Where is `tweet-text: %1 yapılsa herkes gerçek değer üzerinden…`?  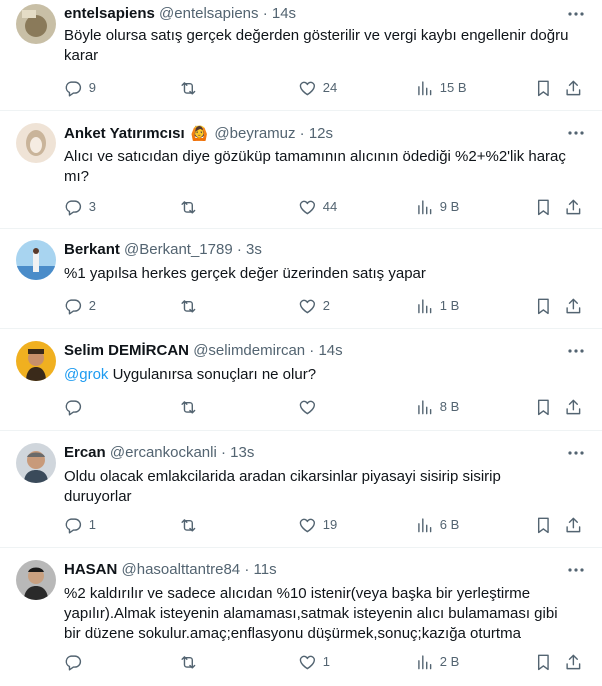 tweet-text: %1 yapılsa herkes gerçek değer üzerinden… is located at coordinates (245, 274).